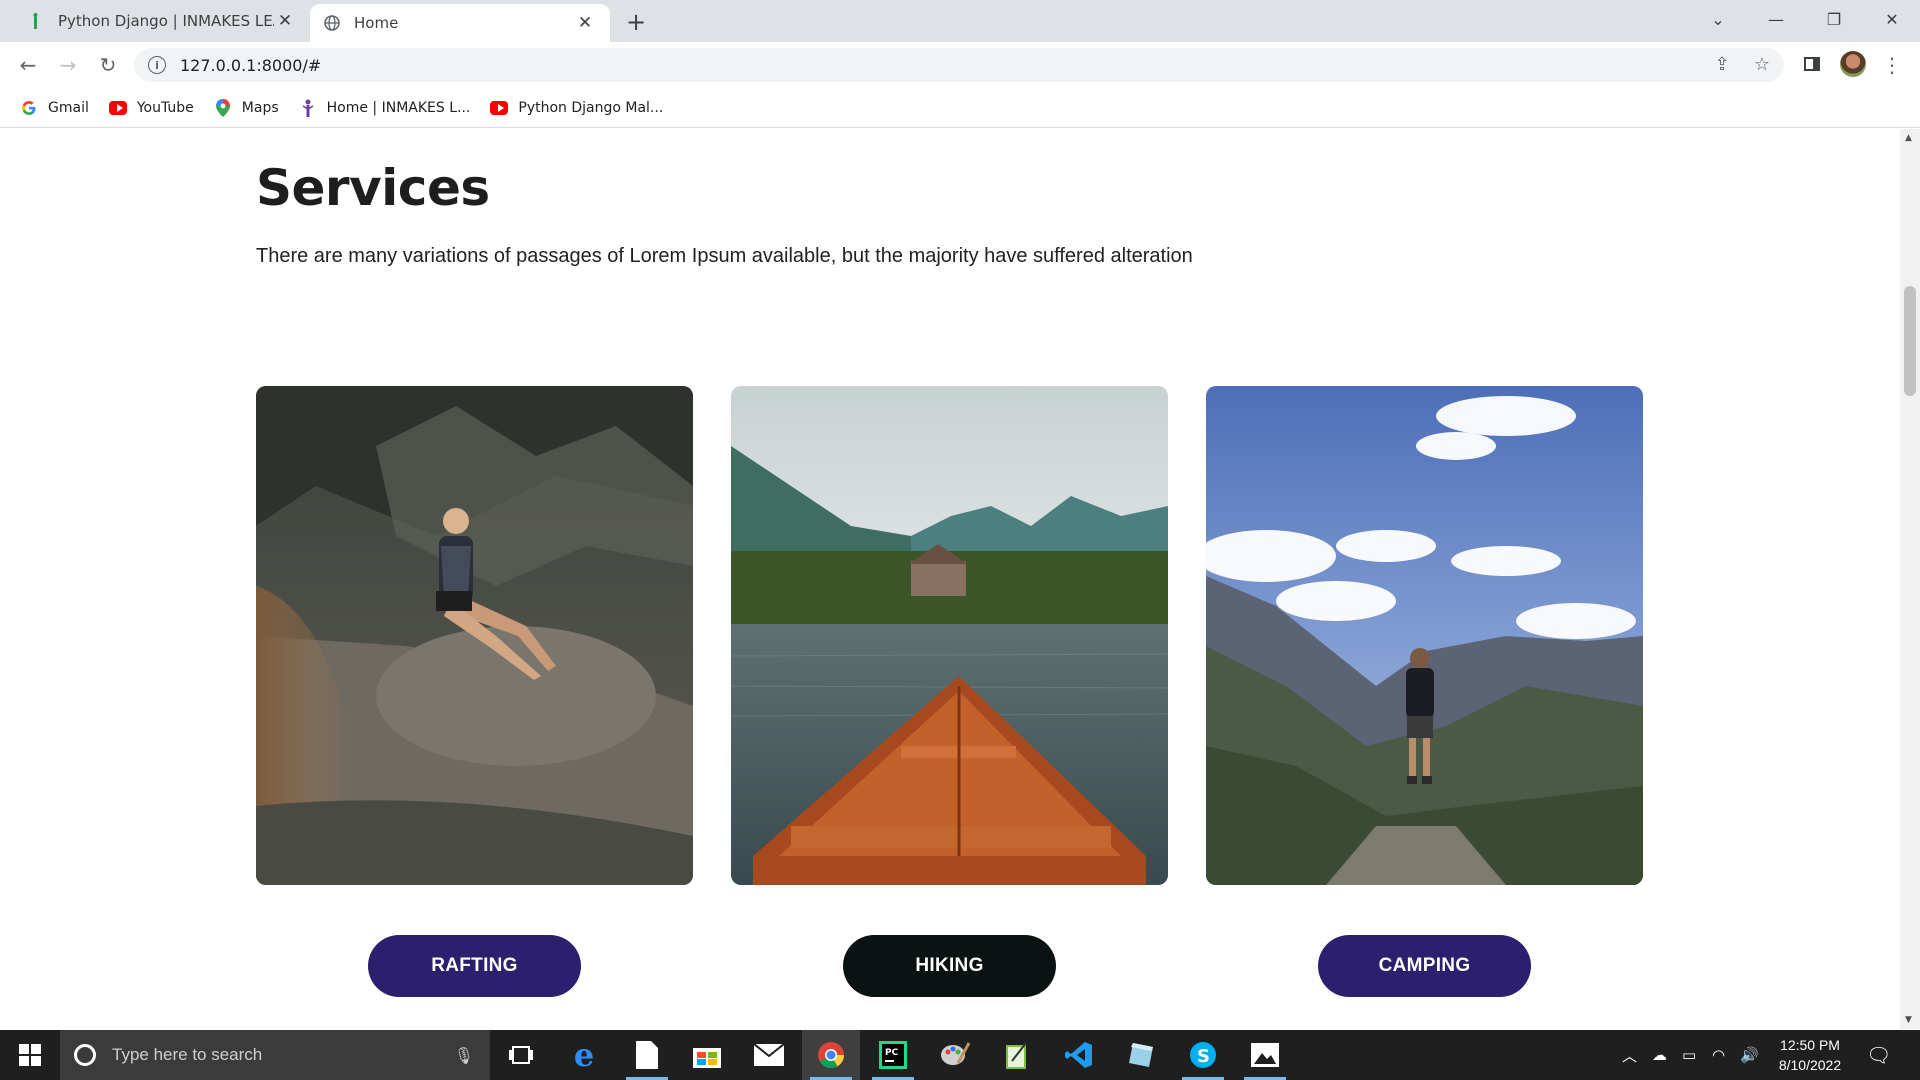 The height and width of the screenshot is (1080, 1920). What do you see at coordinates (1776, 19) in the screenshot?
I see `minimize-icon: —` at bounding box center [1776, 19].